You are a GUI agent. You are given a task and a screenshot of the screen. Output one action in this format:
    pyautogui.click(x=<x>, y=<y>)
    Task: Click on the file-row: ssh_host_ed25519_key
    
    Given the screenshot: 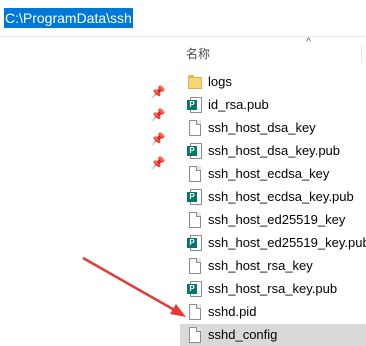 What is the action you would take?
    pyautogui.click(x=273, y=220)
    